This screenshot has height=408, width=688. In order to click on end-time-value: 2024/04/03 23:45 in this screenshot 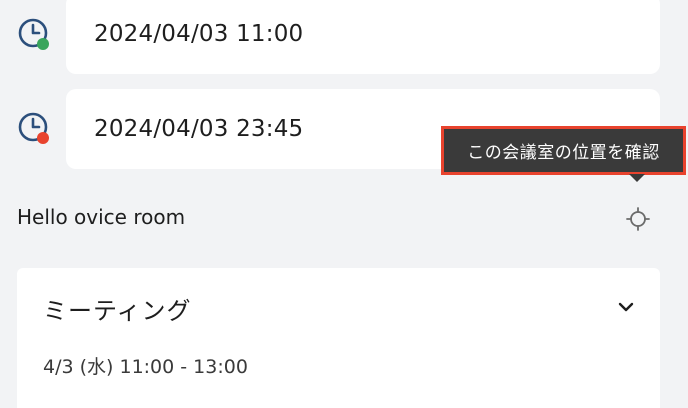, I will do `click(199, 129)`.